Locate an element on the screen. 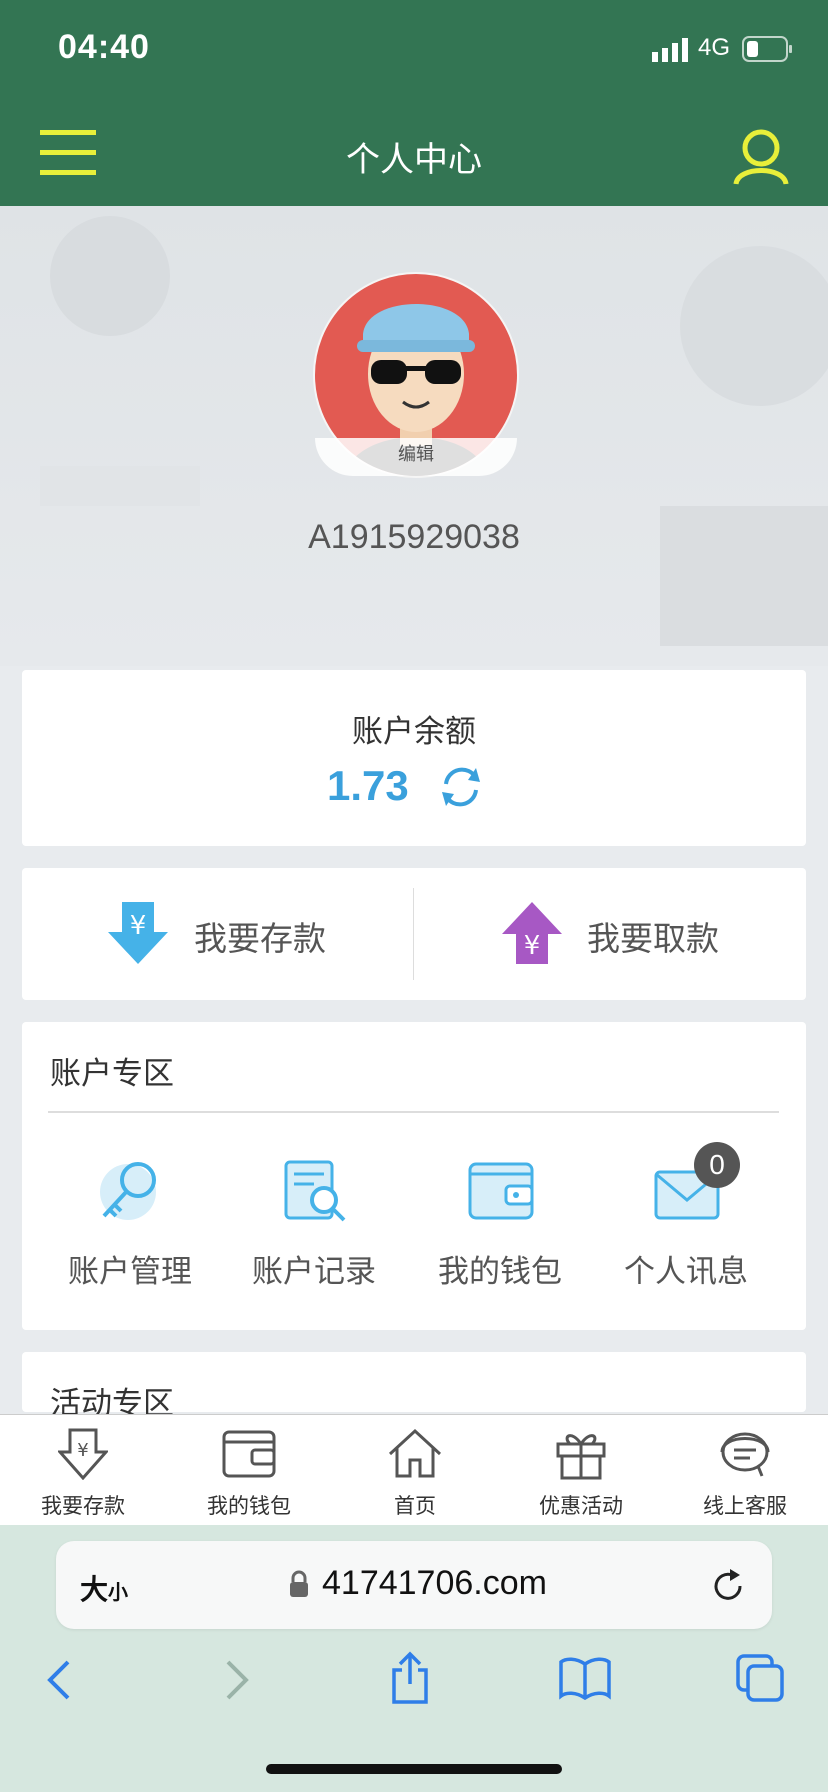  share-icon is located at coordinates (410, 1678).